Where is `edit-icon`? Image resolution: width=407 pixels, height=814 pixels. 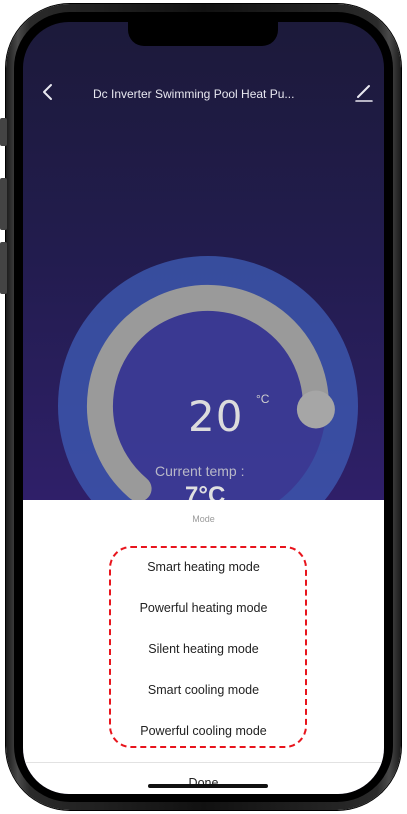
edit-icon is located at coordinates (364, 93).